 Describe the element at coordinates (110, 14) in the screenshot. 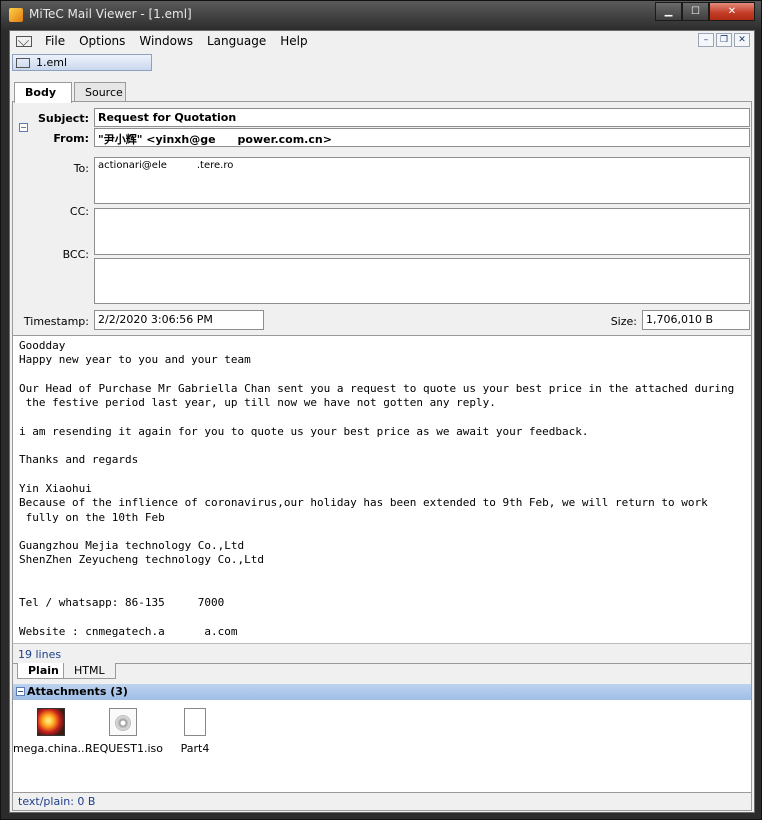

I see `window-title: MiTeC Mail Viewer - [1.eml]` at that location.